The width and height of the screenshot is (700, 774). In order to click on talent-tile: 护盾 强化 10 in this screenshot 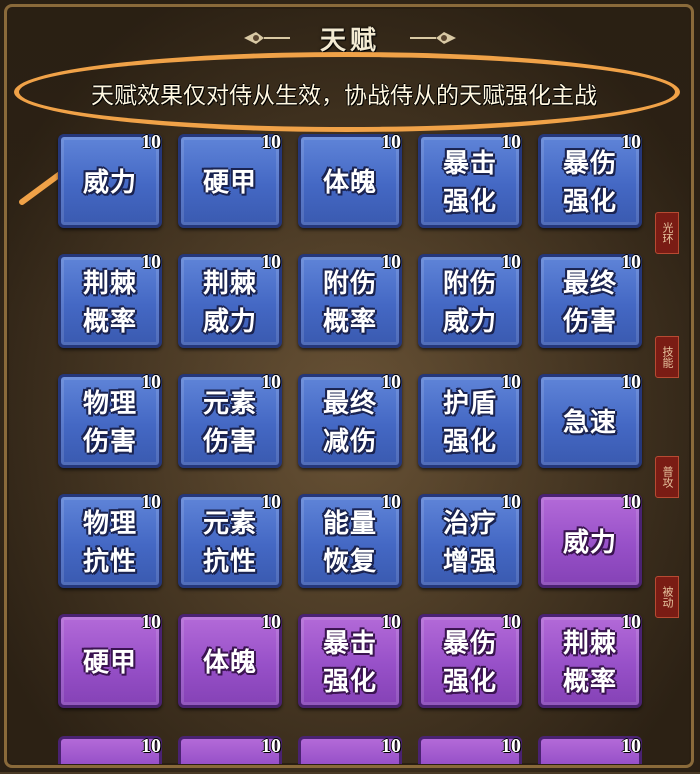, I will do `click(470, 419)`.